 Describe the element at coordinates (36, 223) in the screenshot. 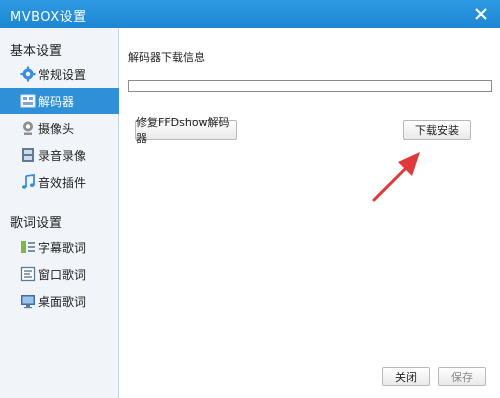

I see `section-title-lyrics: 歌词设置` at that location.